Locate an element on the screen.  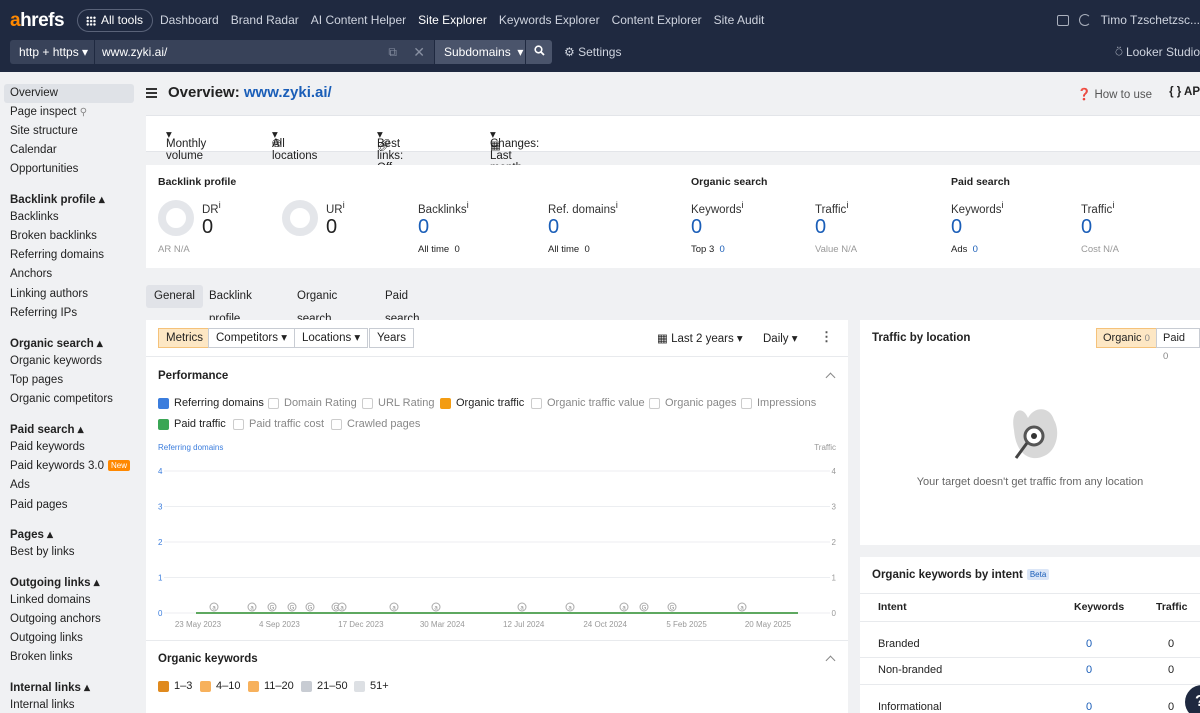
sidebar-item-outgoing-anchors: Outgoing anchors is located at coordinates (69, 619).